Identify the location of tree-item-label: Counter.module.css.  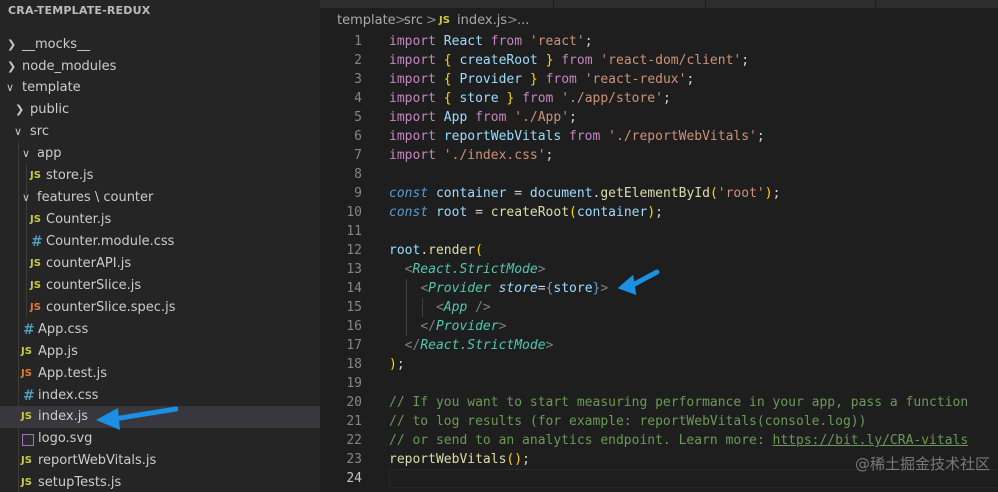
(110, 241).